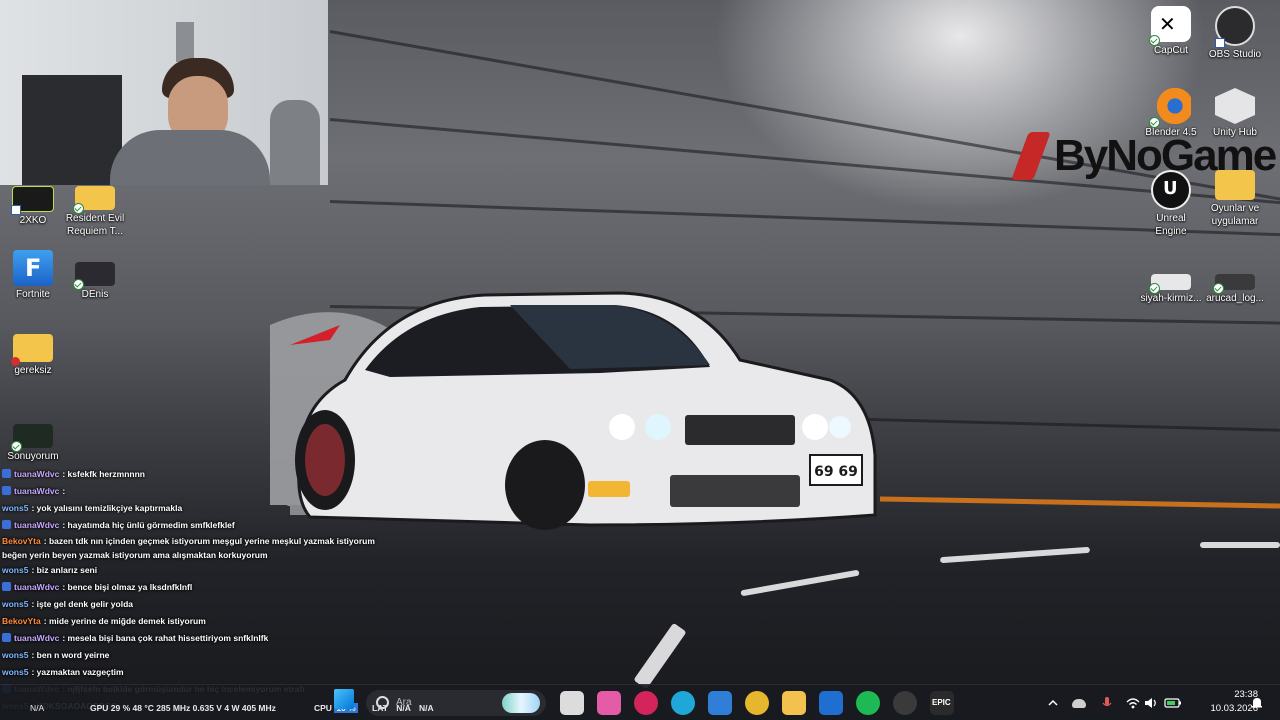  I want to click on front-wheel, so click(545, 485).